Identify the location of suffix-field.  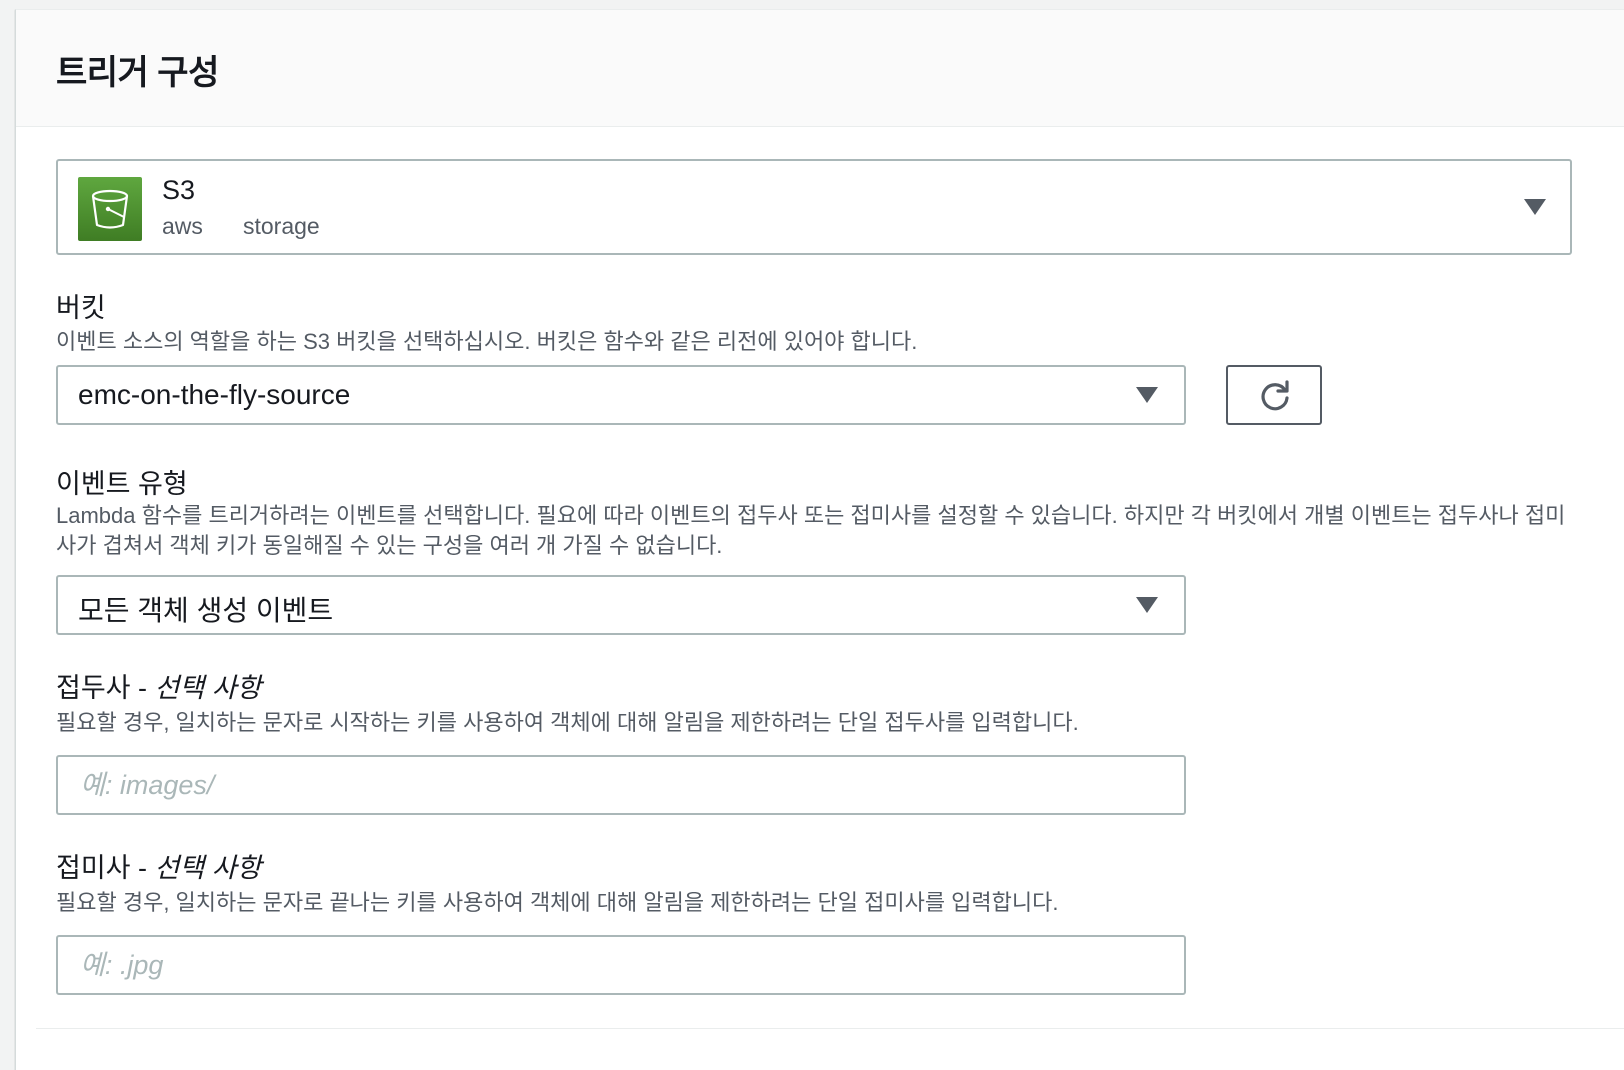
(621, 965).